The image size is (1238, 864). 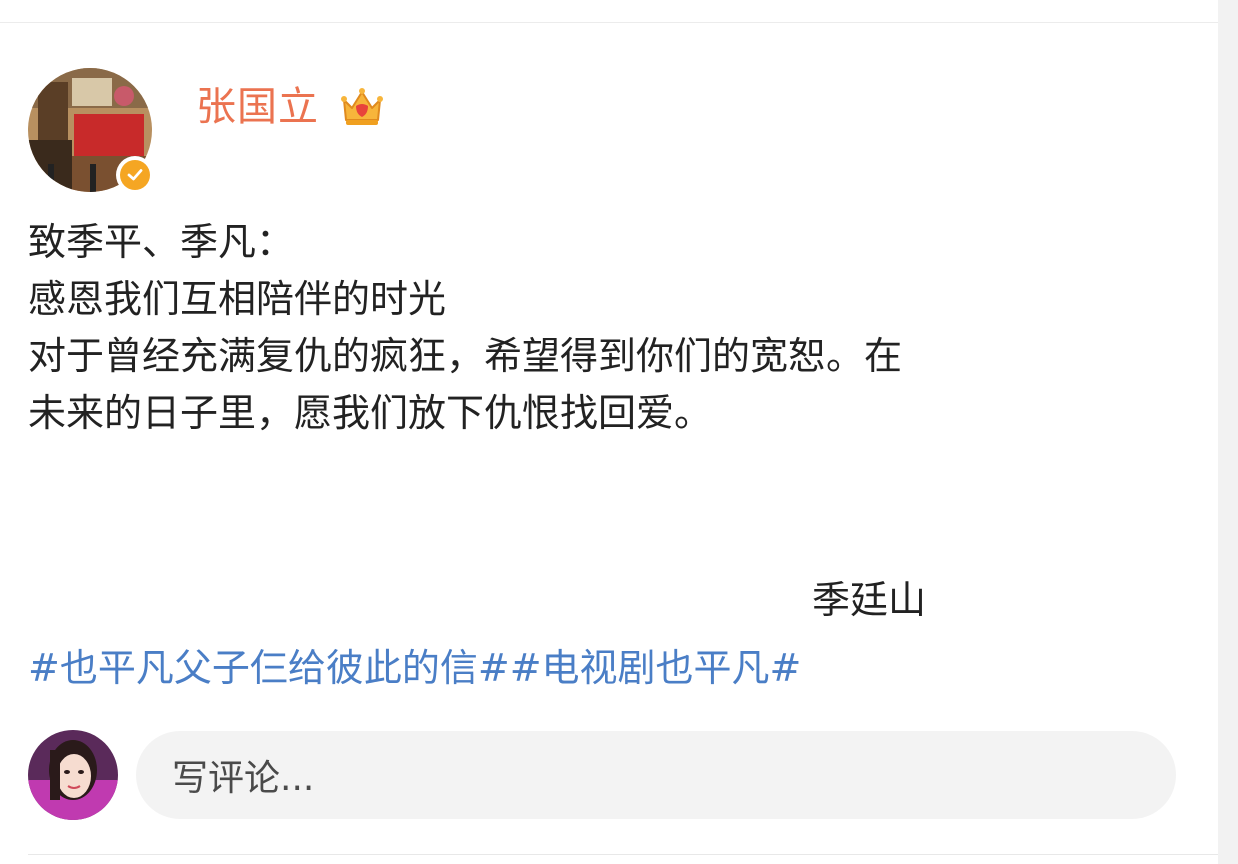 I want to click on verified-icon, so click(x=135, y=175).